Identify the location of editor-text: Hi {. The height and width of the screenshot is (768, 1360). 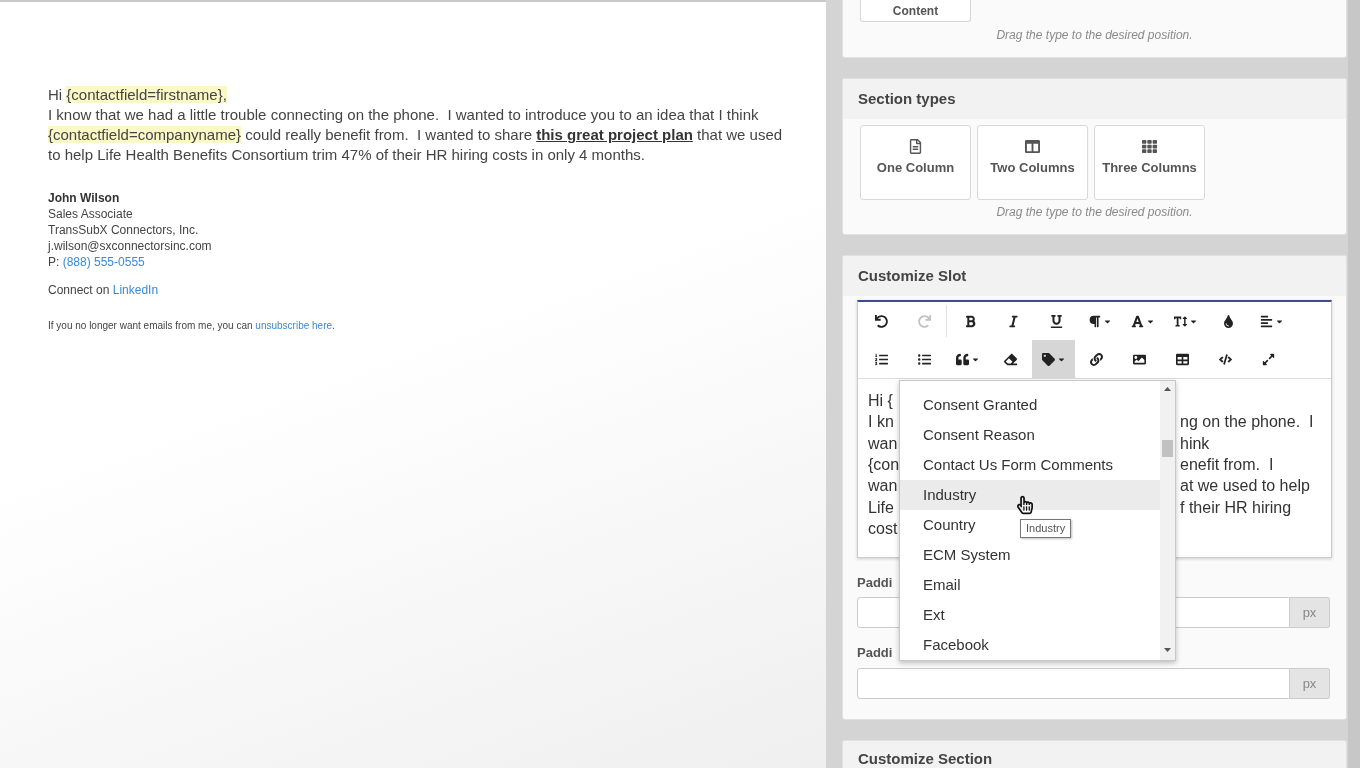
(880, 400).